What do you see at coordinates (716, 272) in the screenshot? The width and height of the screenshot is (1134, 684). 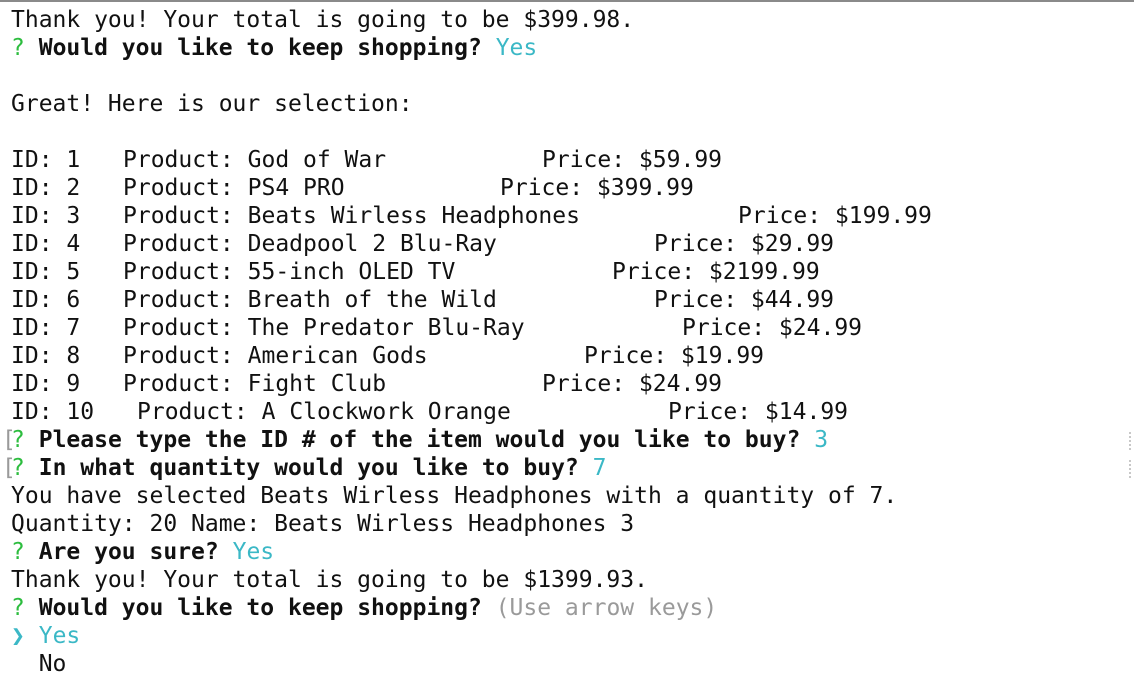 I see `product-price: Price: $2199.99` at bounding box center [716, 272].